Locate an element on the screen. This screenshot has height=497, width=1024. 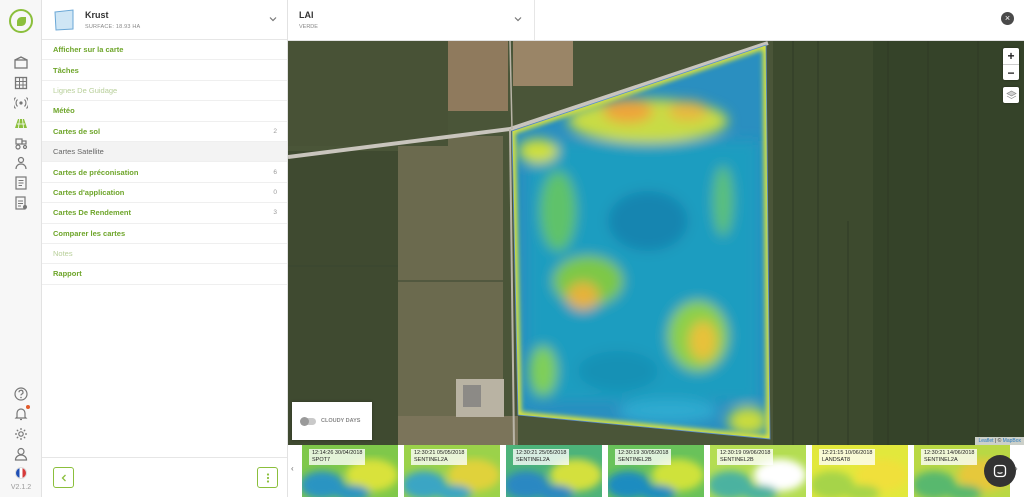
people-icon is located at coordinates (21, 163).